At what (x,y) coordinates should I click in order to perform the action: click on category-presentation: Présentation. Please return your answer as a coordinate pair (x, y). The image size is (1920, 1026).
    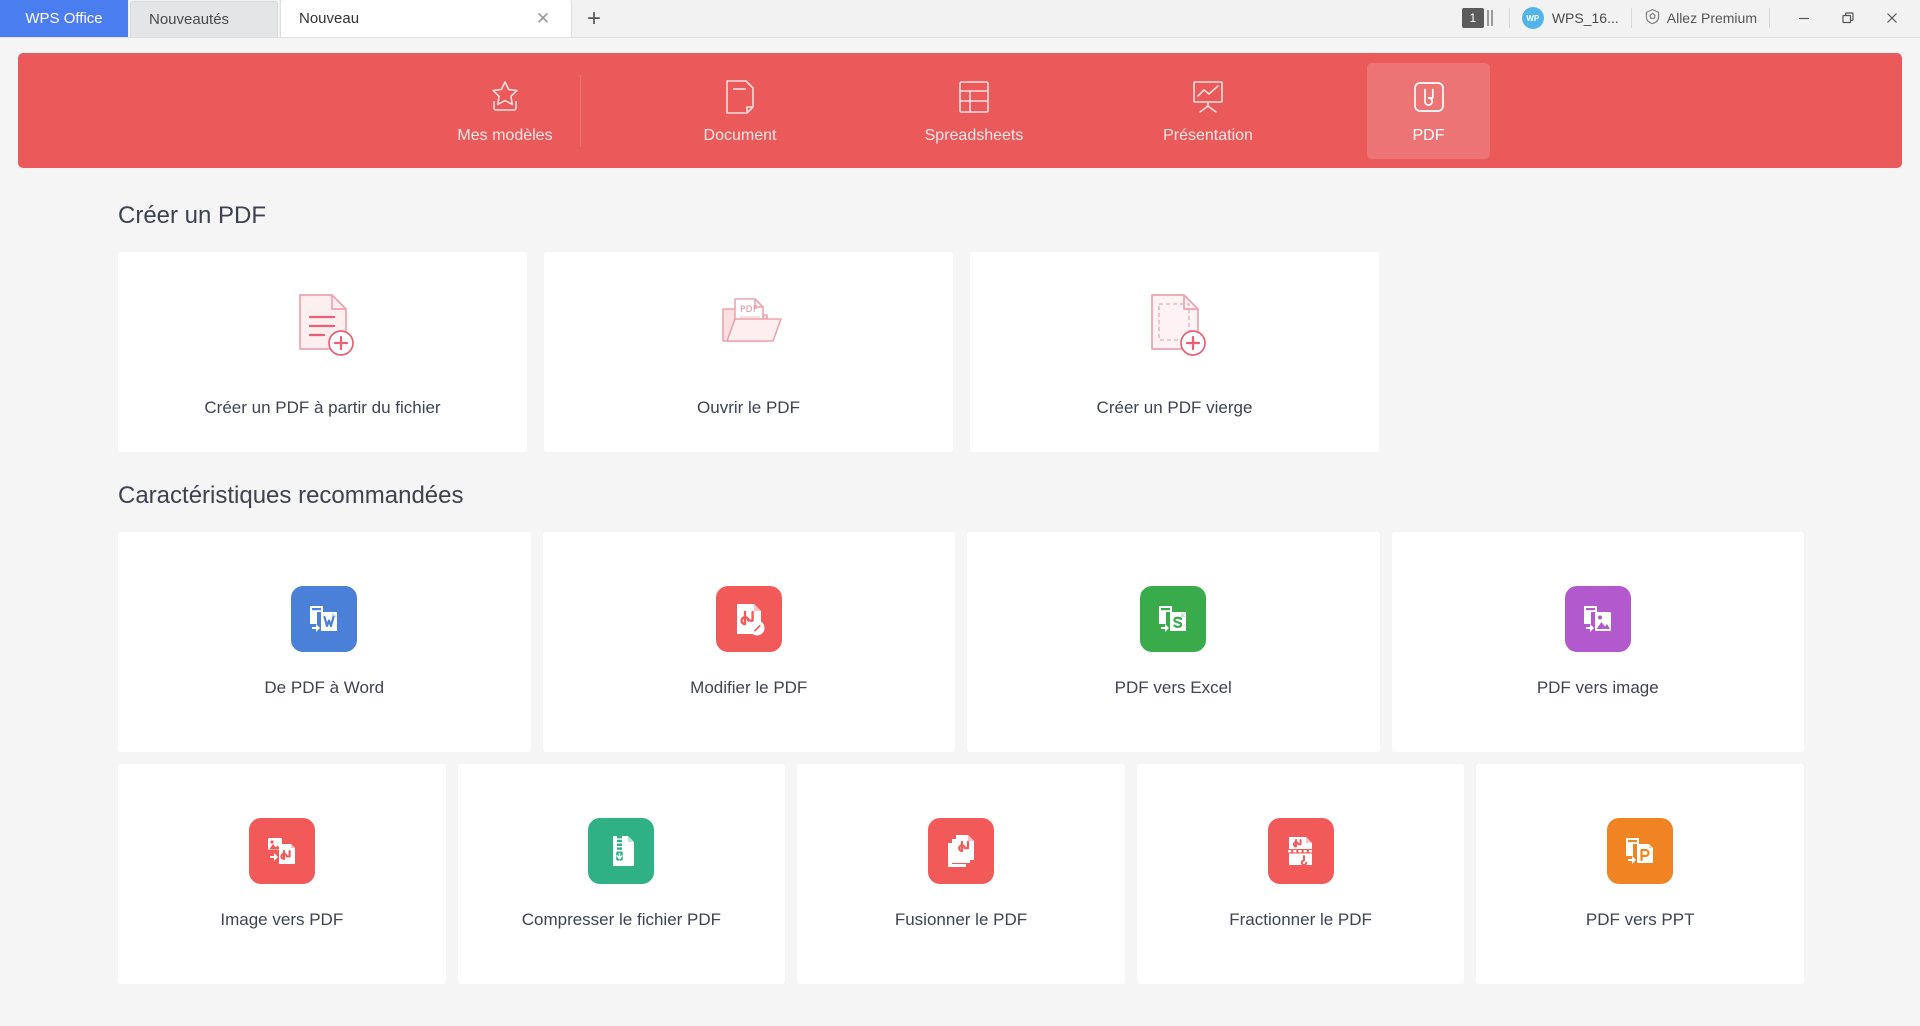
    Looking at the image, I should click on (1208, 111).